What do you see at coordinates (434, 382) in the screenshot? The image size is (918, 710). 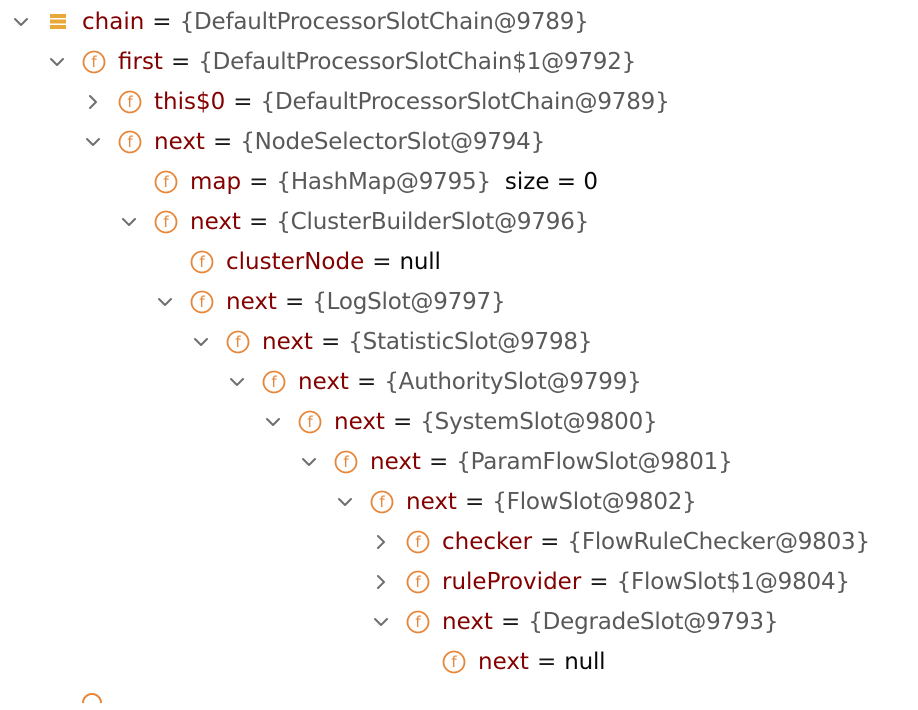 I see `tree-row: f next = {AuthoritySlot@9799}` at bounding box center [434, 382].